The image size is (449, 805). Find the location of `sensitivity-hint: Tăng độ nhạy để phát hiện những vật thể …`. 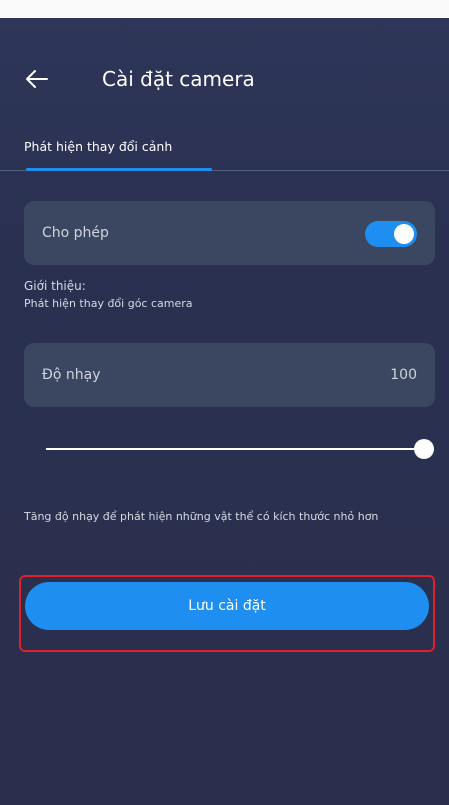

sensitivity-hint: Tăng độ nhạy để phát hiện những vật thể … is located at coordinates (201, 516).